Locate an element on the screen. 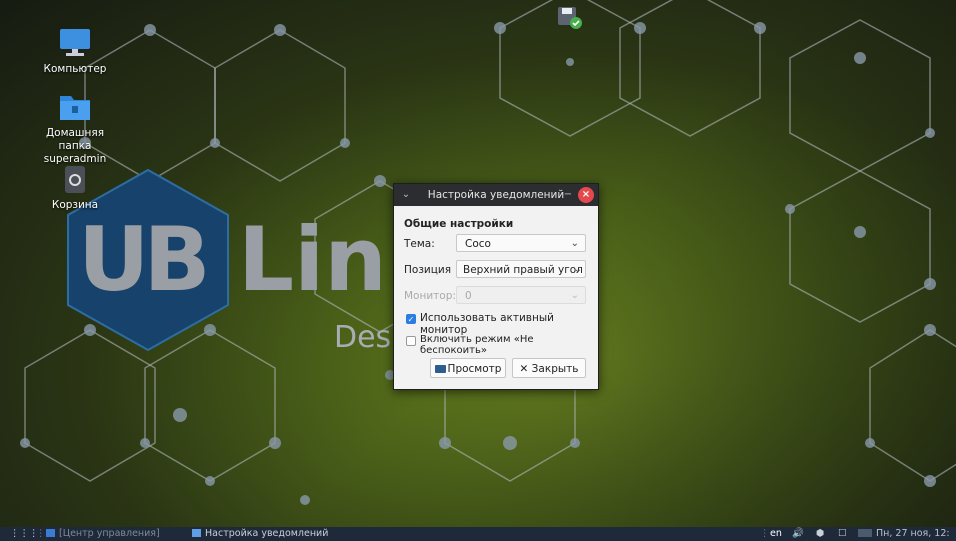 The height and width of the screenshot is (541, 956). theme-label: Тема: is located at coordinates (419, 244).